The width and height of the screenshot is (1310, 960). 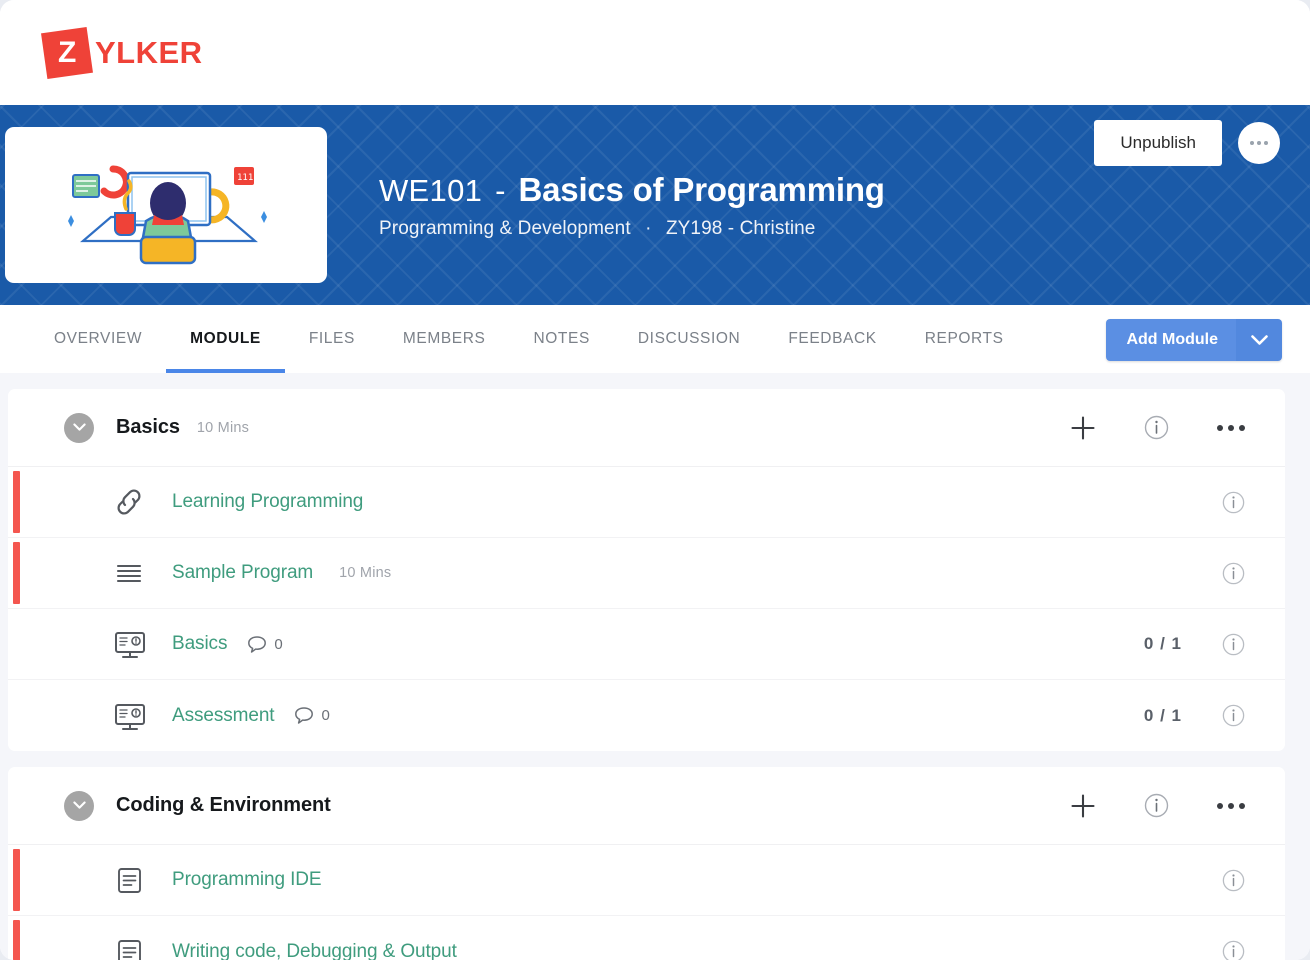 I want to click on tab-feedback: FEEDBACK, so click(x=832, y=339).